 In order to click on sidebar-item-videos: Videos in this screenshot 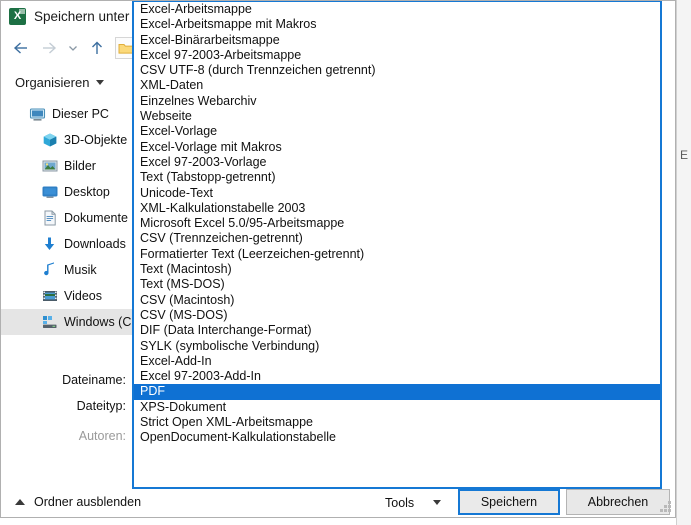, I will do `click(66, 296)`.